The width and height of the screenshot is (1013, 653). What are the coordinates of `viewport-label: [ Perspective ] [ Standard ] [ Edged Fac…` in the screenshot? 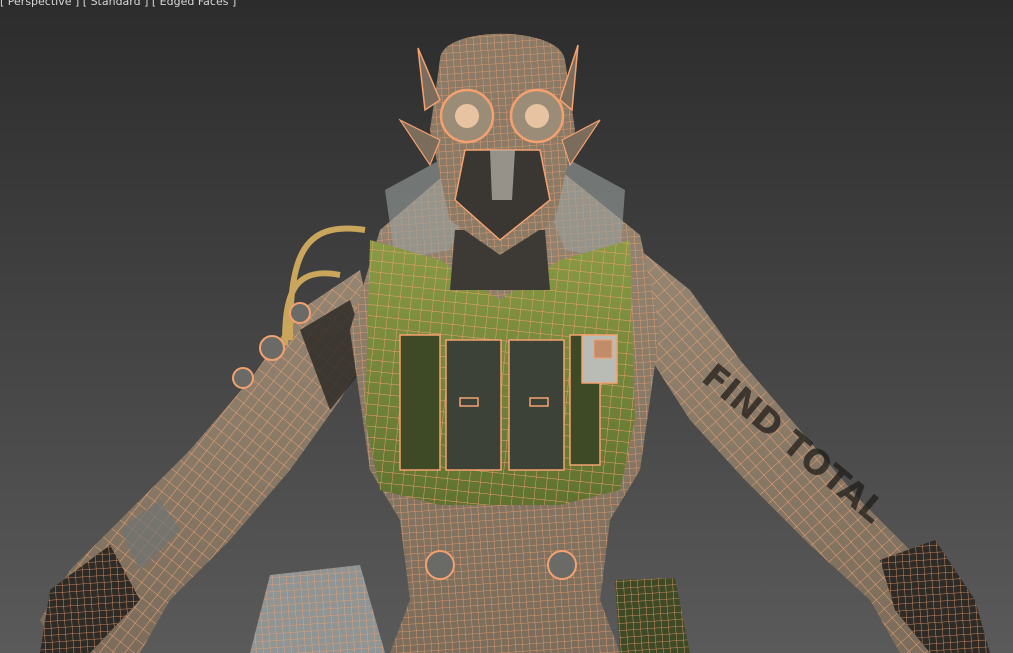 It's located at (118, 4).